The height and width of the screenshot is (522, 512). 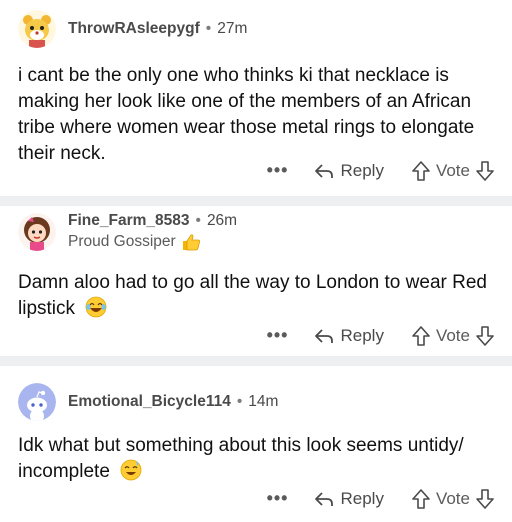 What do you see at coordinates (122, 241) in the screenshot?
I see `flair-text: Proud Gossiper` at bounding box center [122, 241].